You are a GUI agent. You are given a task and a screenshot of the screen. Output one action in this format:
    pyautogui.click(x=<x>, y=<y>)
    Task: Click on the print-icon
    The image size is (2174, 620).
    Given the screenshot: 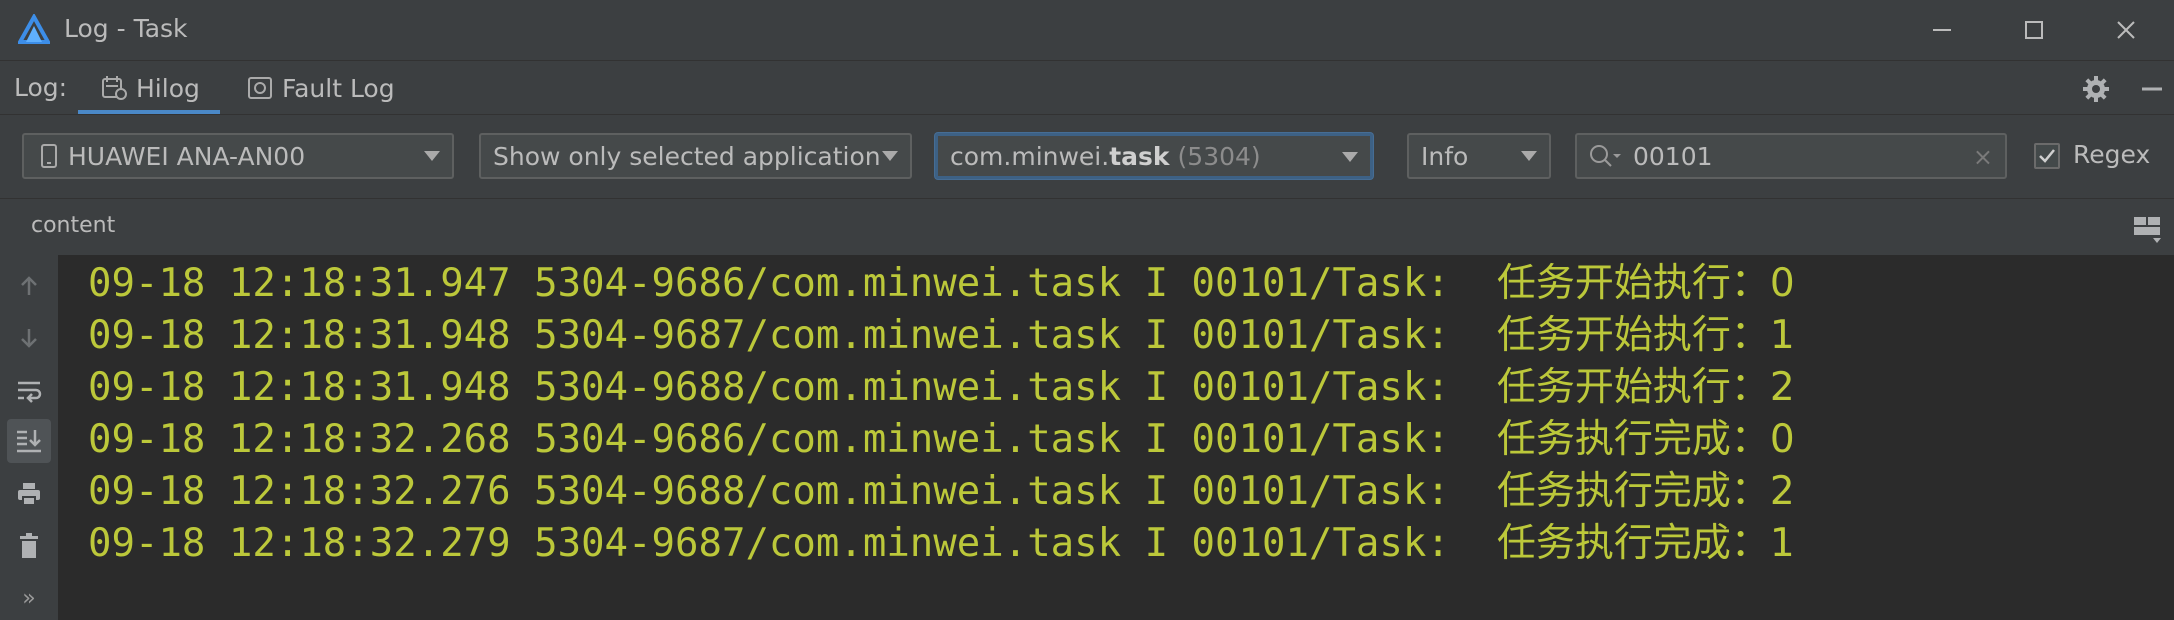 What is the action you would take?
    pyautogui.click(x=29, y=494)
    